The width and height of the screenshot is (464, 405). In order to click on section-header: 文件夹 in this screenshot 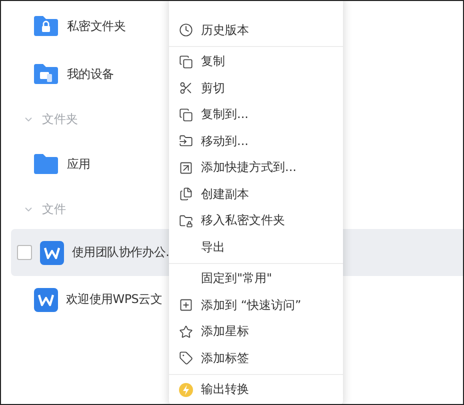, I will do `click(60, 119)`.